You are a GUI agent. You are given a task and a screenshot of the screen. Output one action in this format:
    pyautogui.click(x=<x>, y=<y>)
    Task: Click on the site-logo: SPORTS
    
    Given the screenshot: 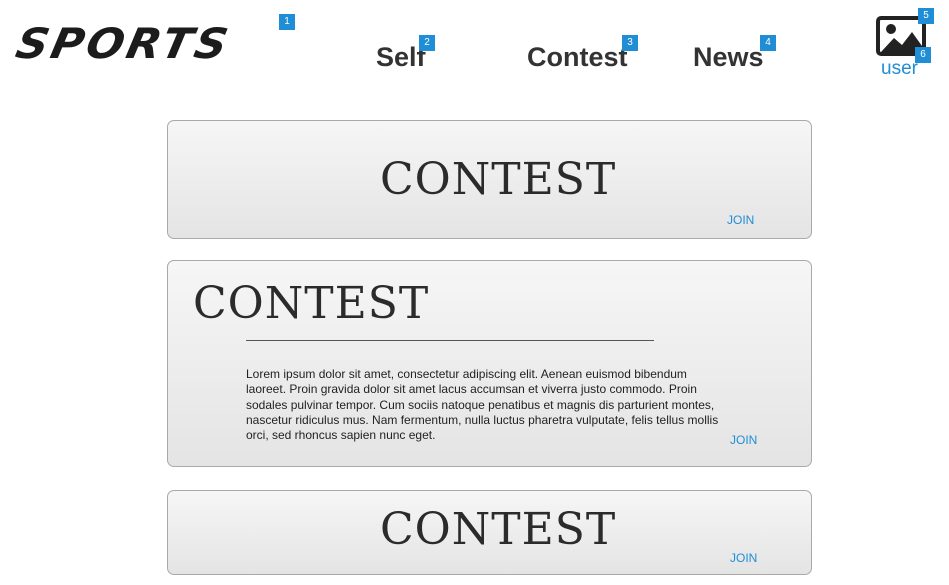 What is the action you would take?
    pyautogui.click(x=123, y=44)
    